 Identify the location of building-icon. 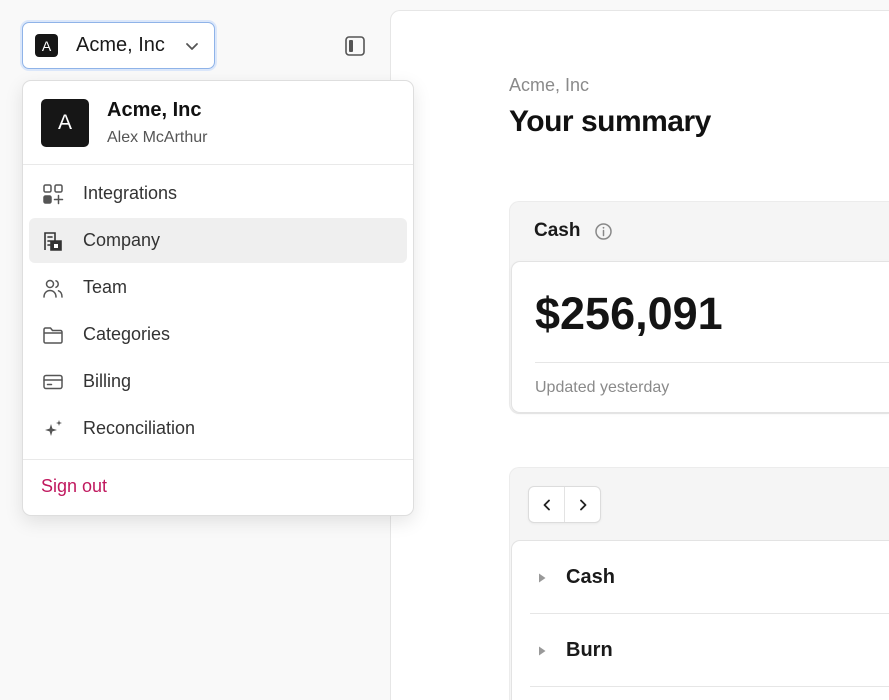
(53, 241).